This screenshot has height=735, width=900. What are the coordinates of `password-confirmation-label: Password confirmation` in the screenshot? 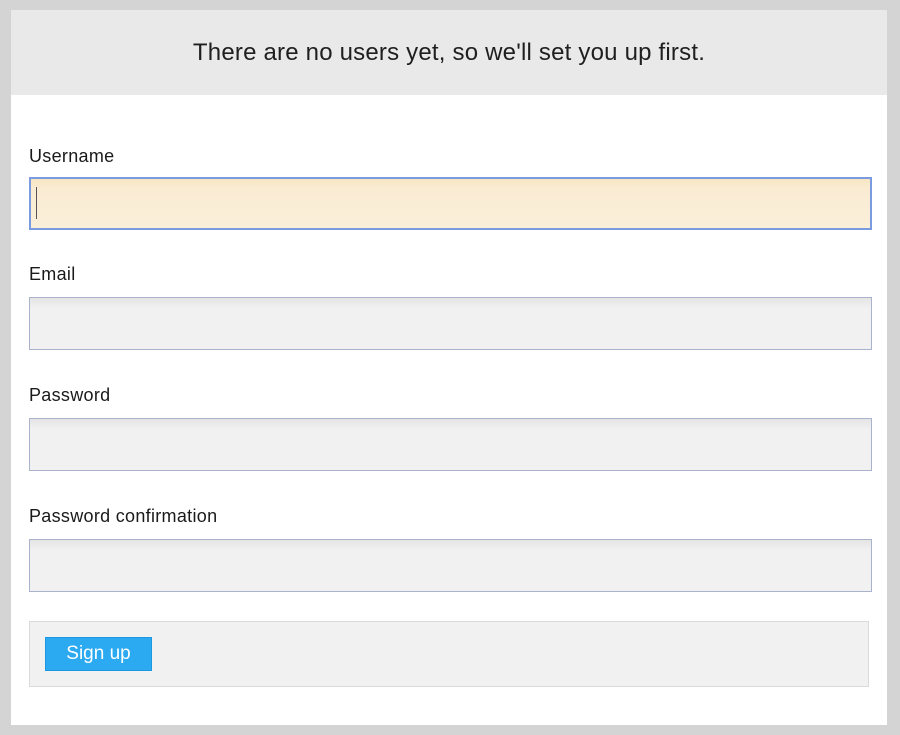 It's located at (123, 516).